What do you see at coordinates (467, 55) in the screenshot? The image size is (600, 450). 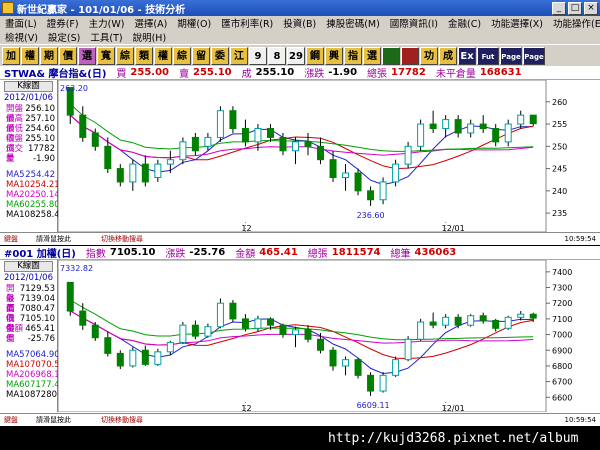 I see `toolbar-button: Ex` at bounding box center [467, 55].